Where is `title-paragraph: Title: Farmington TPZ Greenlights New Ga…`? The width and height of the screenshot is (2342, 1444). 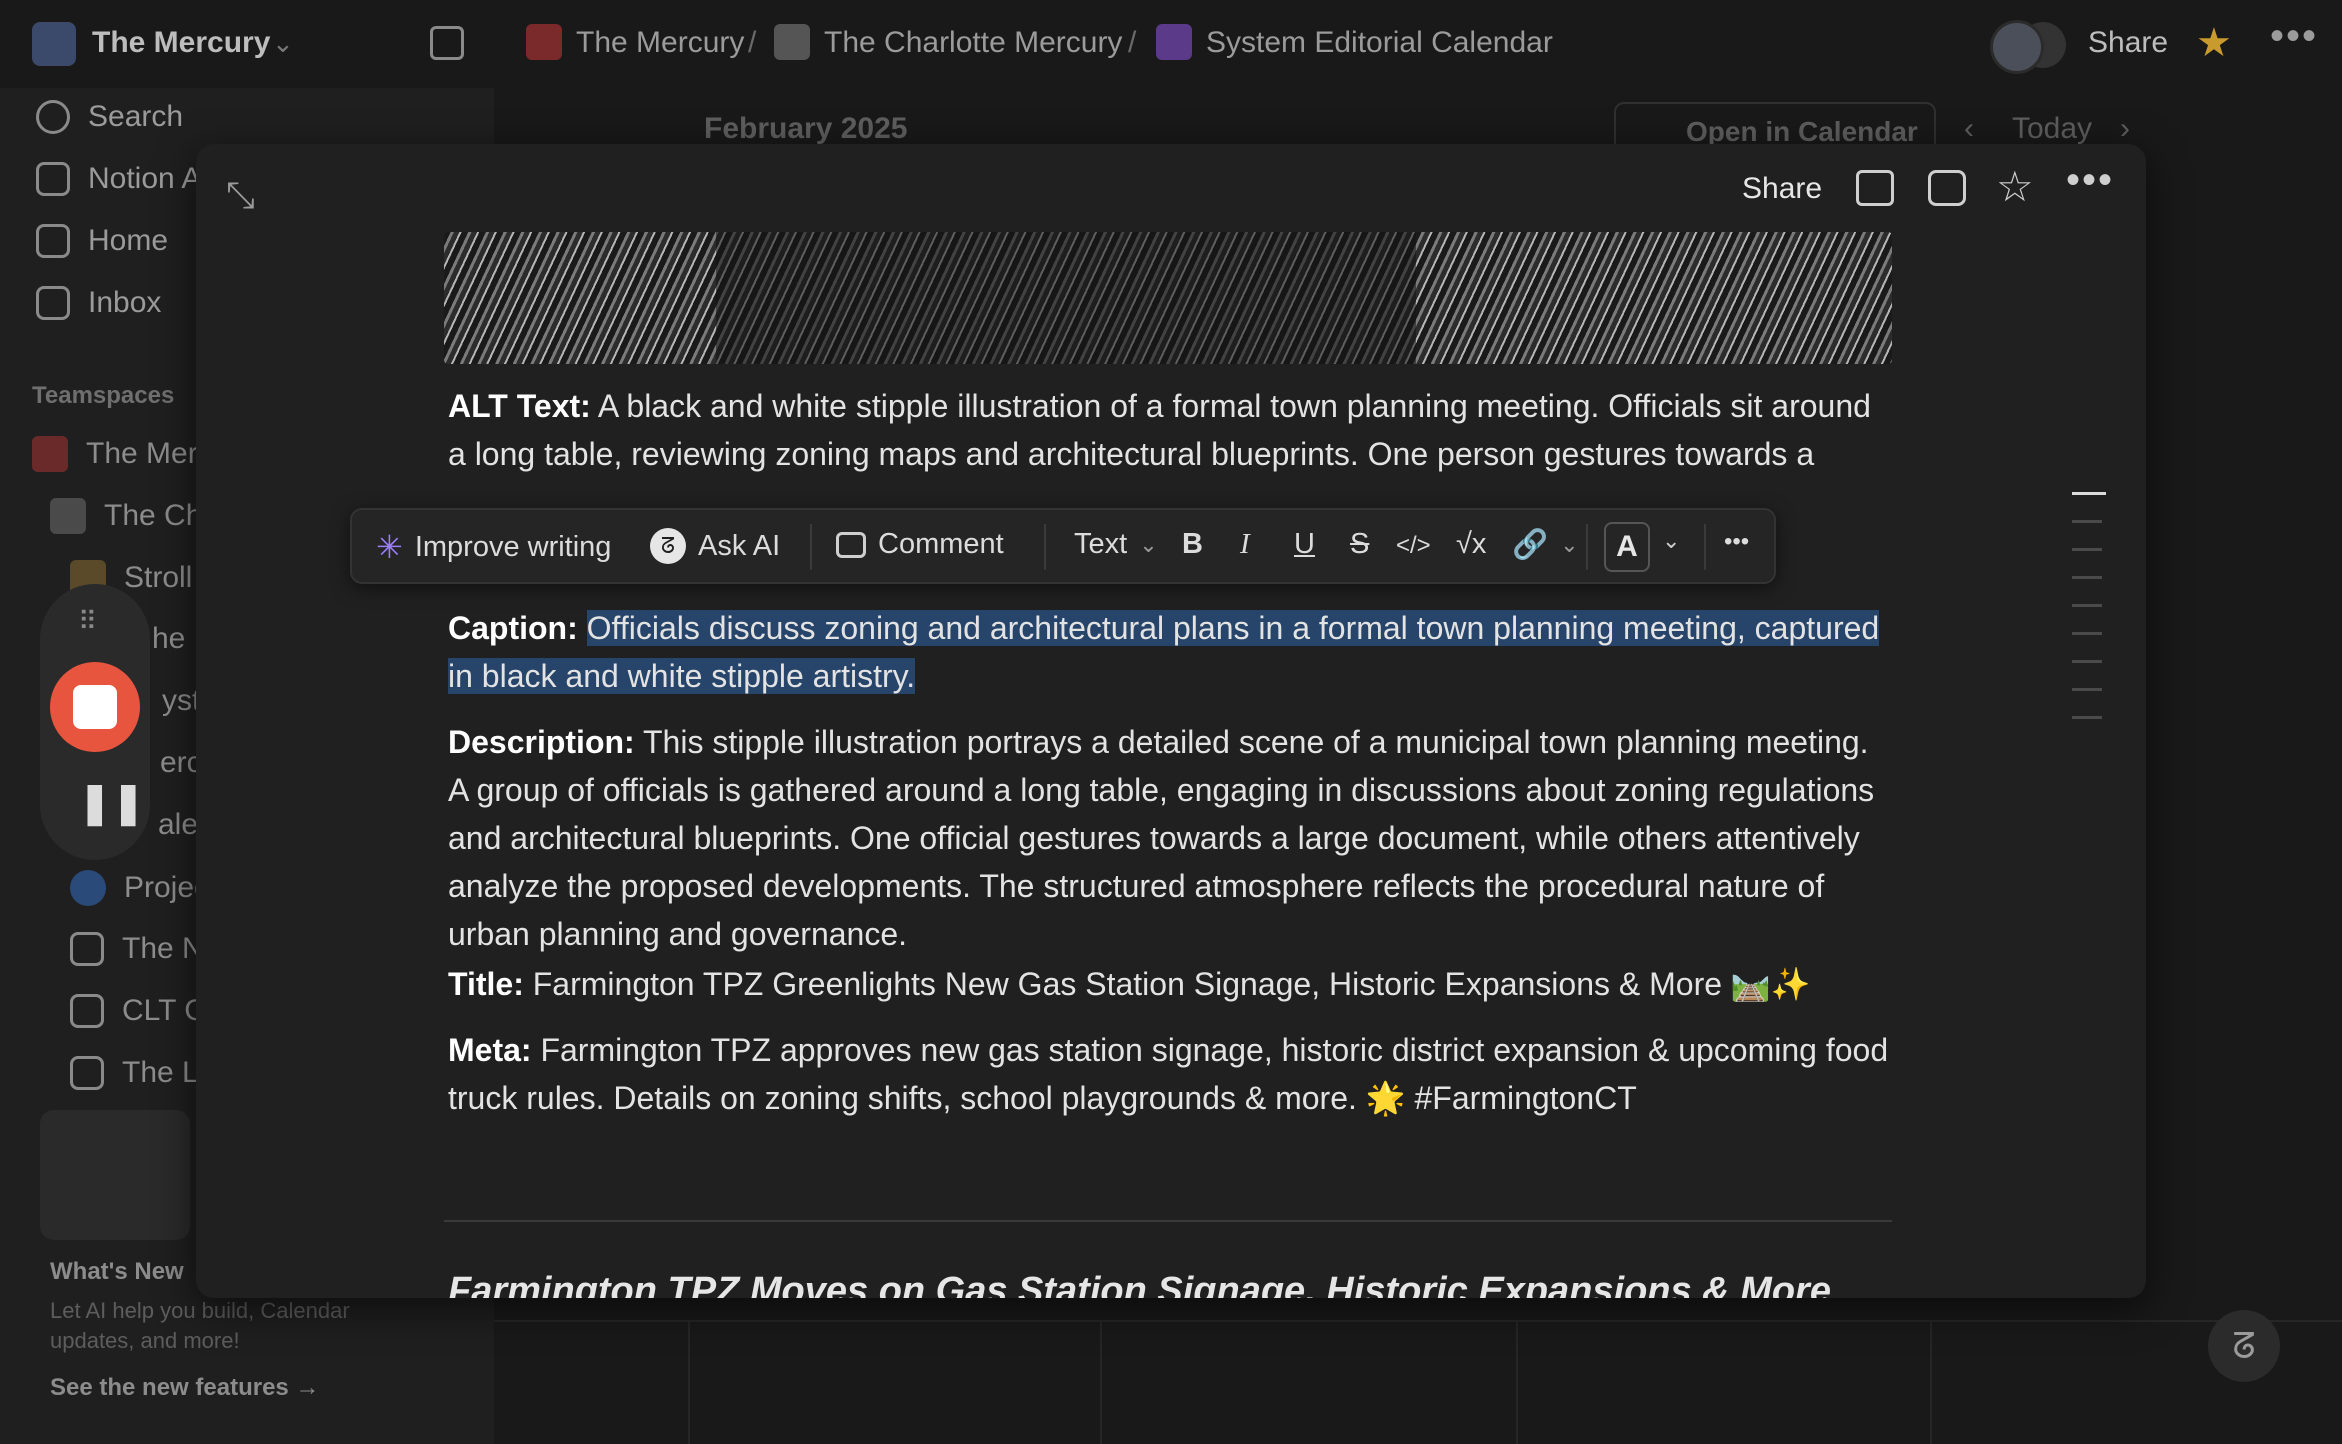 title-paragraph: Title: Farmington TPZ Greenlights New Ga… is located at coordinates (1171, 984).